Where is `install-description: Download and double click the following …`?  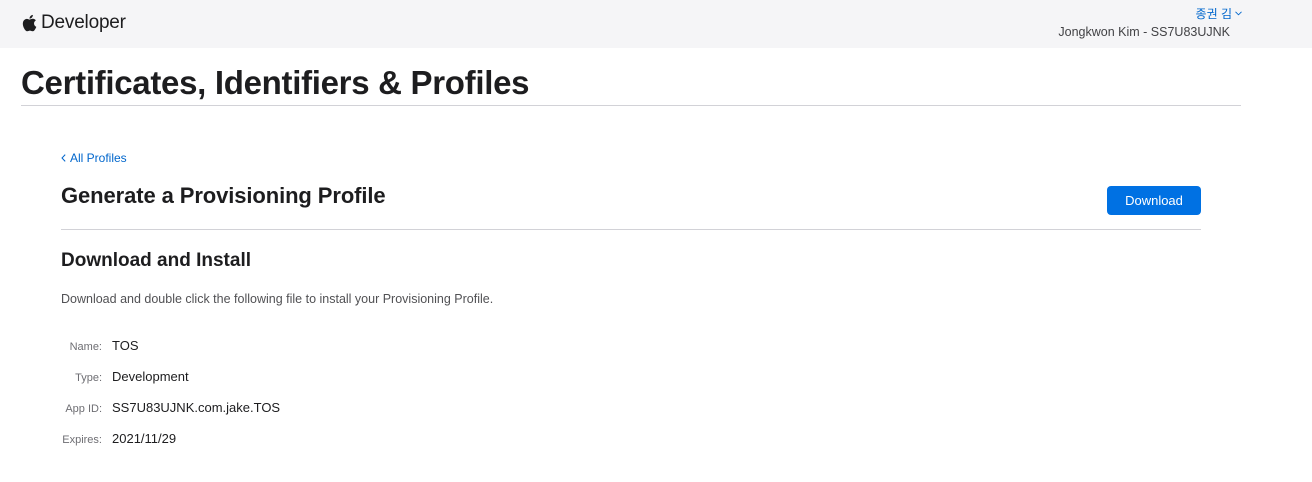 install-description: Download and double click the following … is located at coordinates (277, 299).